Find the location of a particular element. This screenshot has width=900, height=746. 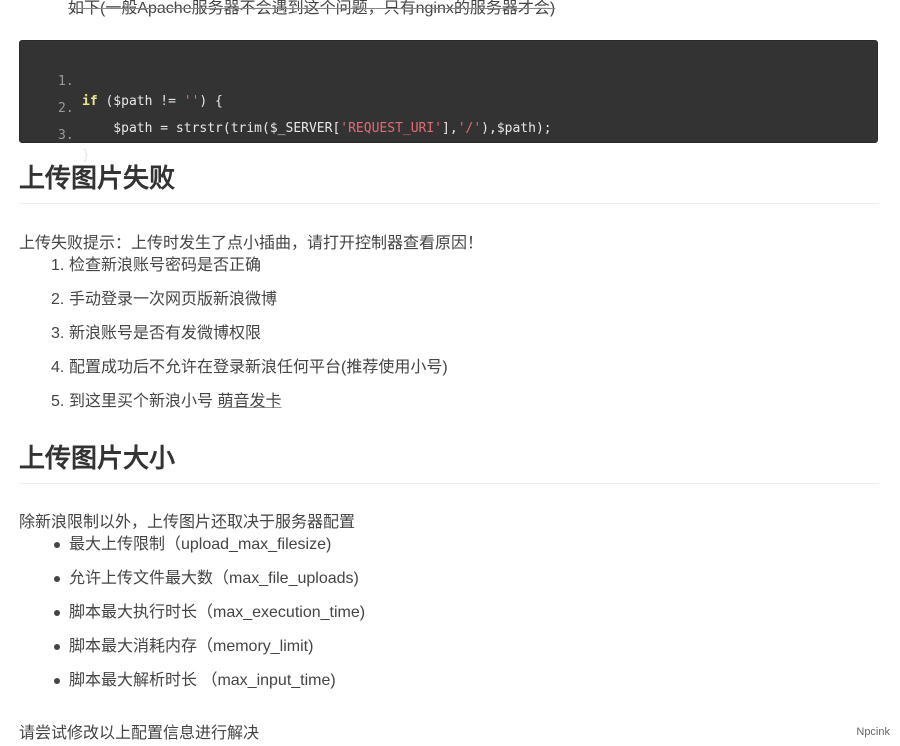

watermark: Npcink is located at coordinates (873, 732).